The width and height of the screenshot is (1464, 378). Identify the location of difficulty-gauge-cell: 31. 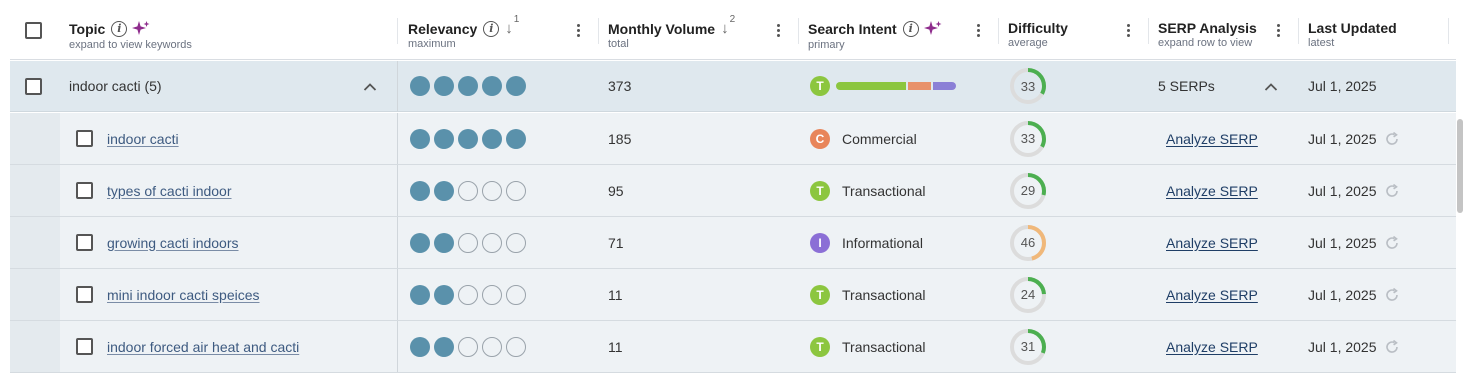
(1028, 346).